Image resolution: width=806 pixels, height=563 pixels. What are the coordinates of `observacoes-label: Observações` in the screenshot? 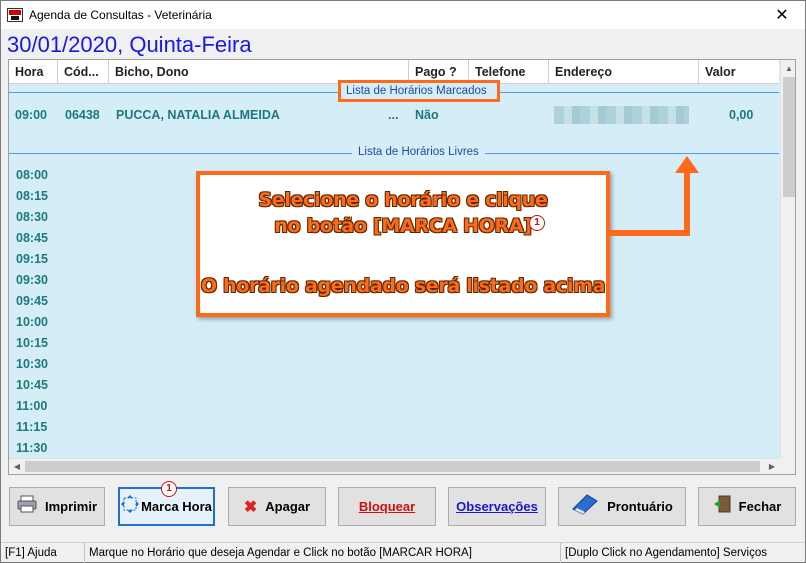 It's located at (497, 506).